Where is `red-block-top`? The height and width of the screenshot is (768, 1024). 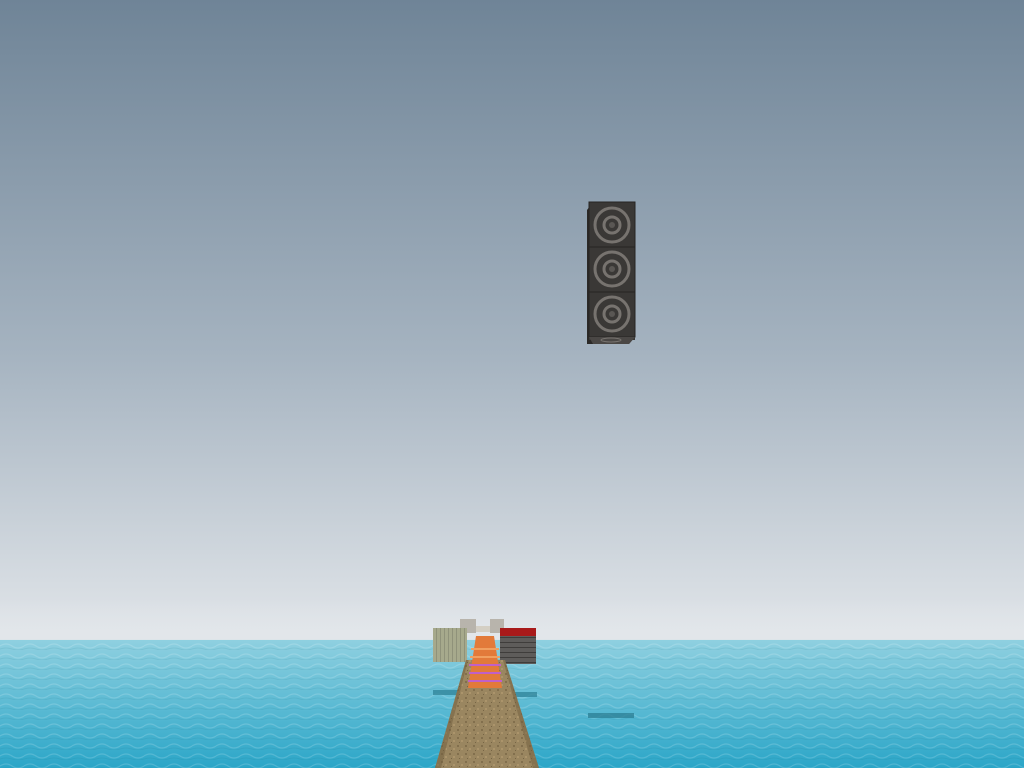
red-block-top is located at coordinates (518, 632).